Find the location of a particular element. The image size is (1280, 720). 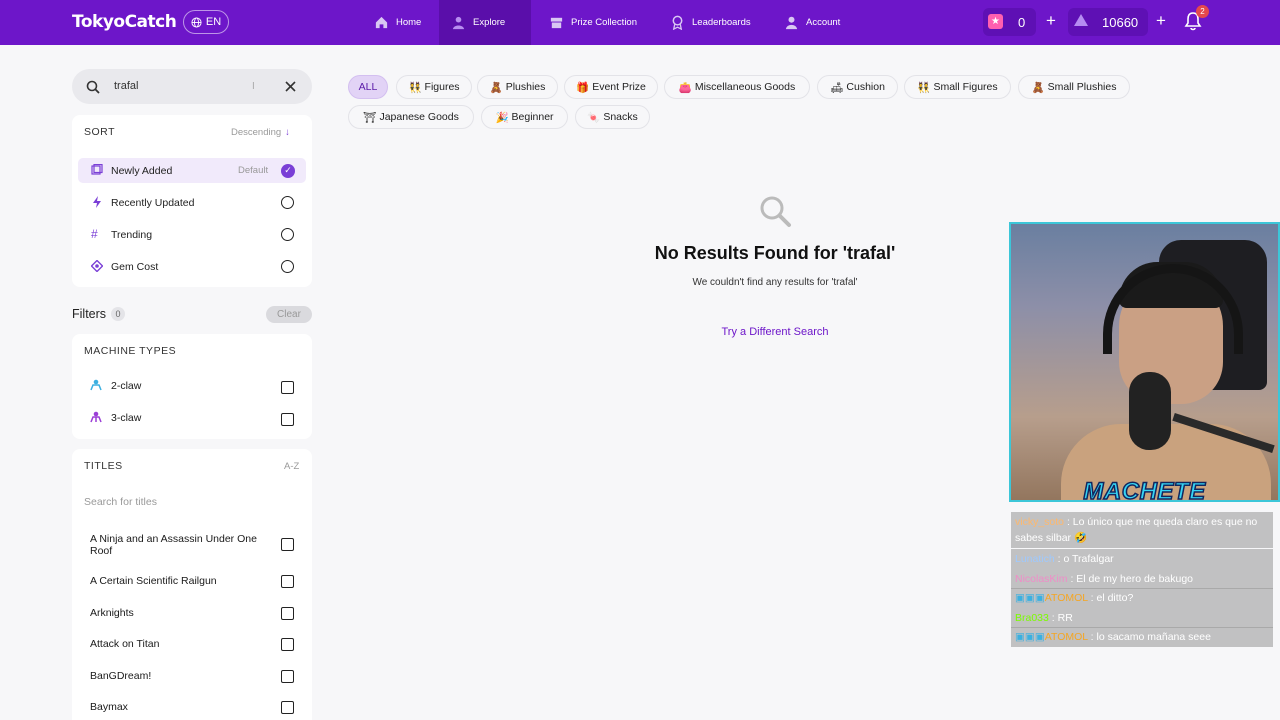

nav-account: Account is located at coordinates (812, 22).